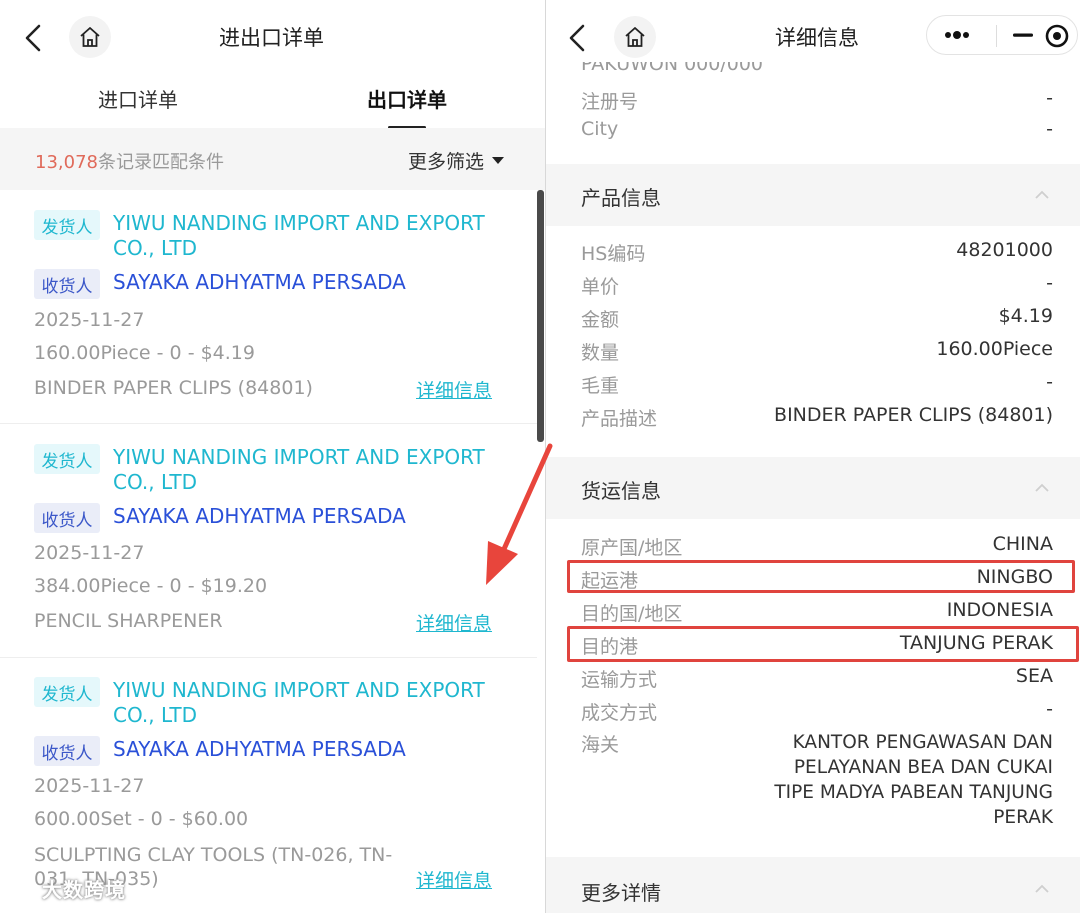 The height and width of the screenshot is (913, 1080). Describe the element at coordinates (600, 386) in the screenshot. I see `detail-label: 毛重` at that location.